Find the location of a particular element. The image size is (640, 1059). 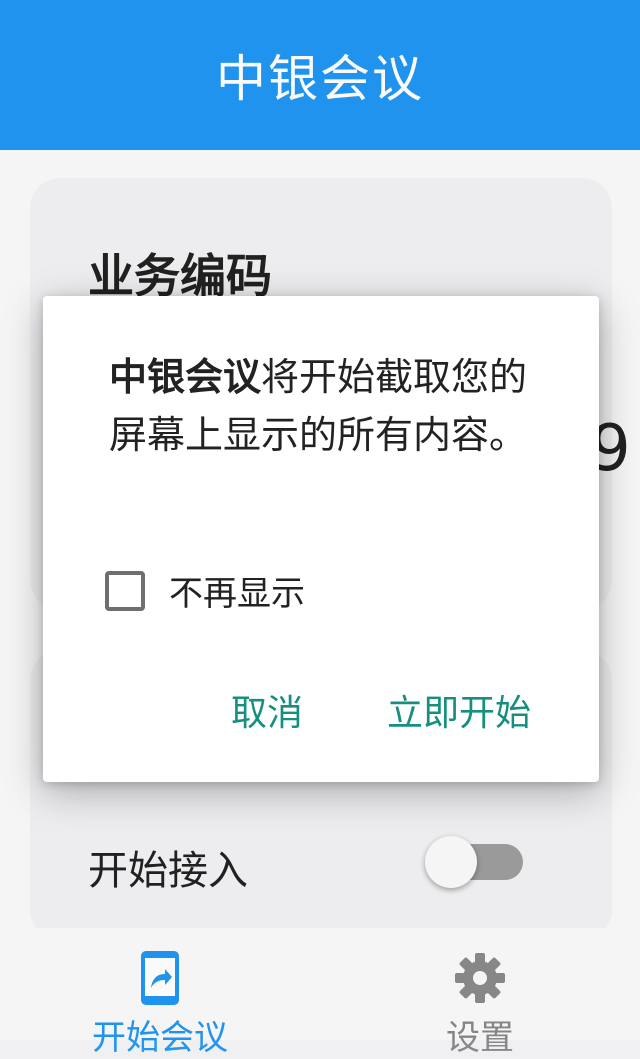

dont-show-again-row: 不再显示 is located at coordinates (205, 590).